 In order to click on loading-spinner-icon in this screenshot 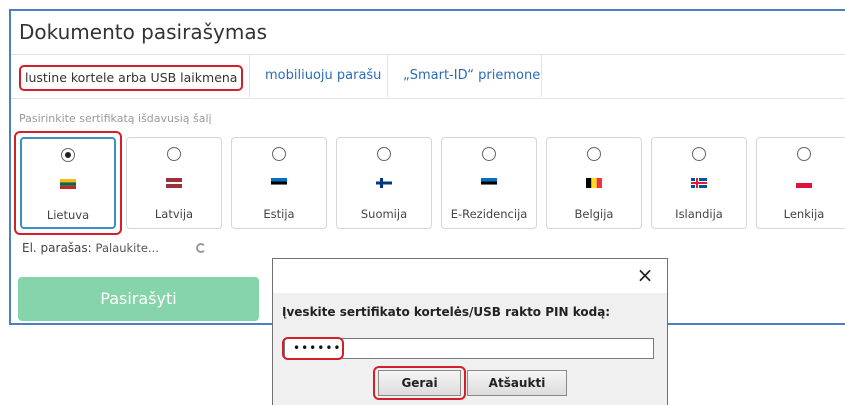, I will do `click(201, 248)`.